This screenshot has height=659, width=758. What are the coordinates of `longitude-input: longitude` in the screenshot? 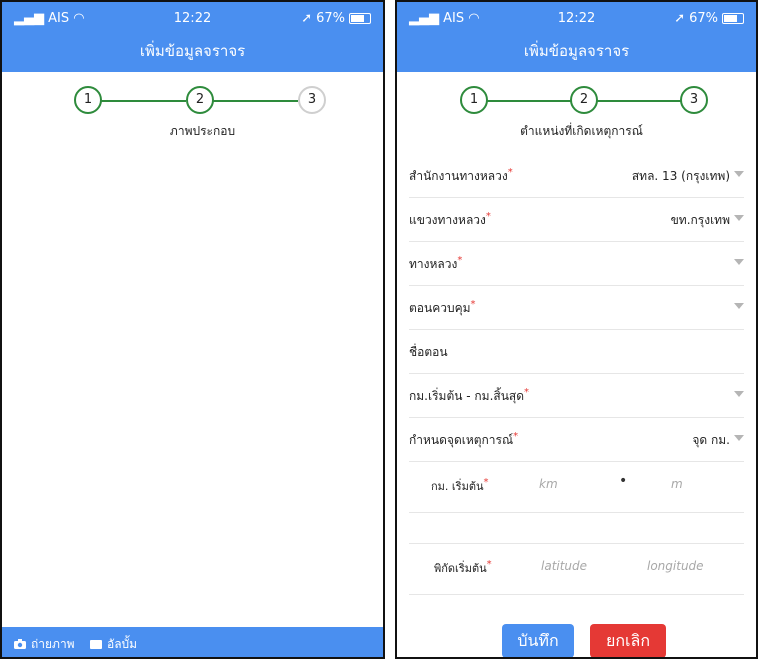 It's located at (675, 566).